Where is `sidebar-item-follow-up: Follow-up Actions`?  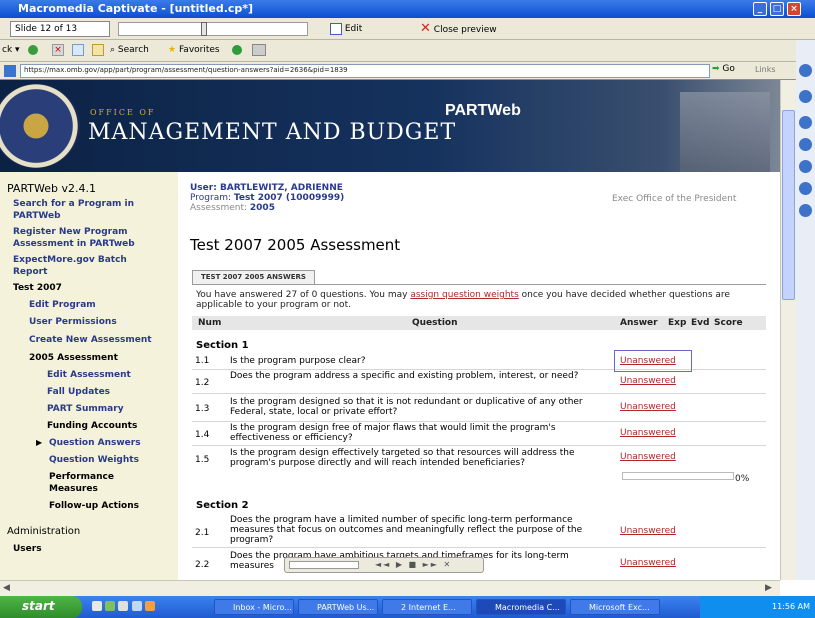 sidebar-item-follow-up: Follow-up Actions is located at coordinates (94, 506).